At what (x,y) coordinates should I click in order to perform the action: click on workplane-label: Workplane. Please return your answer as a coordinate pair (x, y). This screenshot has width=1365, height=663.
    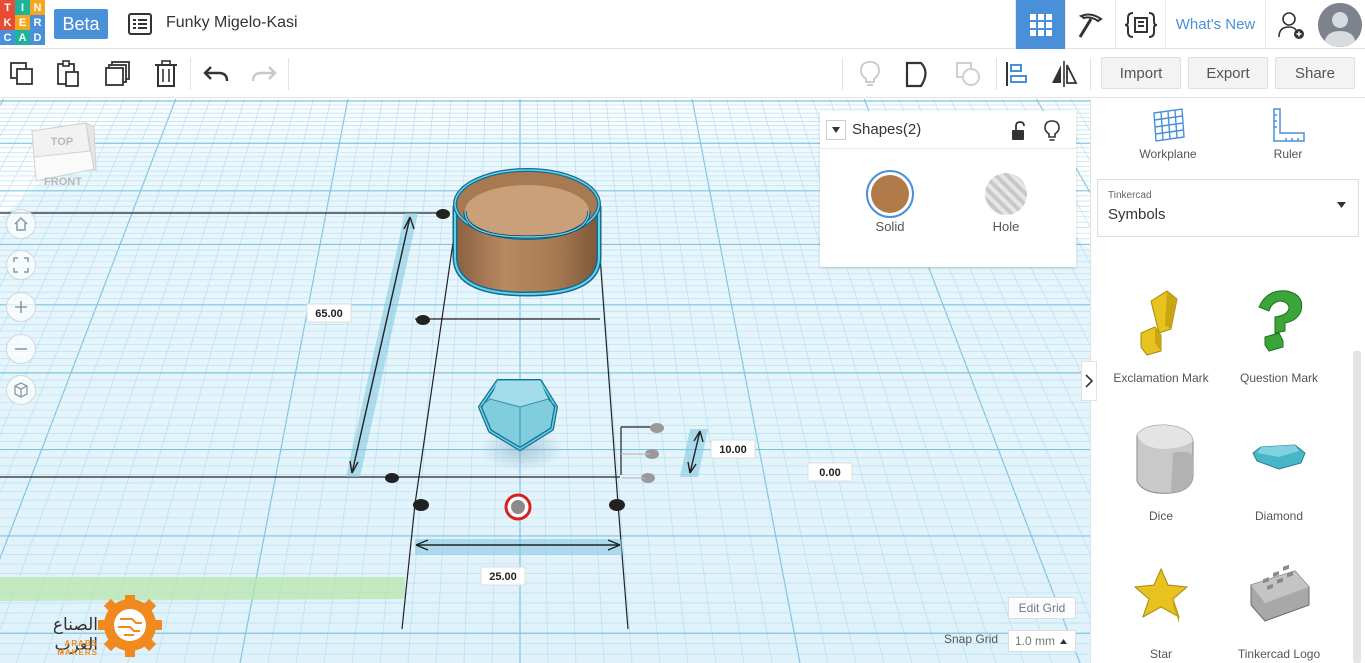
    Looking at the image, I should click on (1168, 154).